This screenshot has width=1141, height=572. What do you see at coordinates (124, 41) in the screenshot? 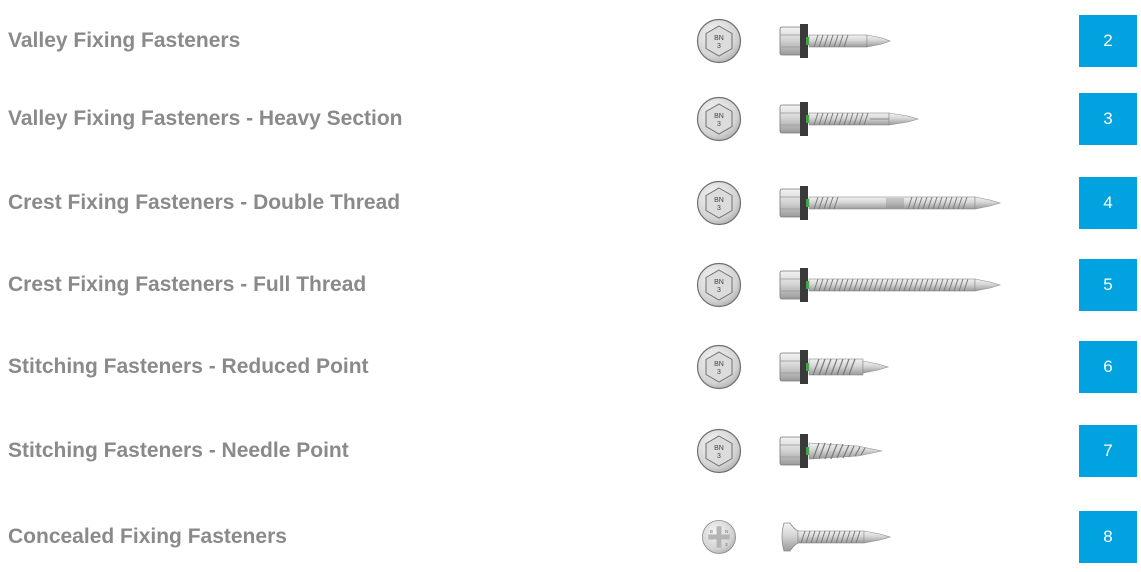
I see `row-title: Valley Fixing Fasteners` at bounding box center [124, 41].